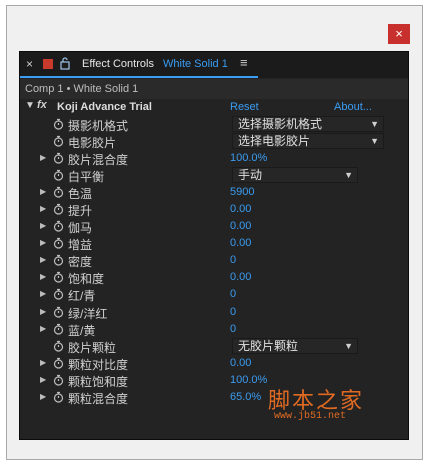 This screenshot has width=430, height=465. I want to click on dropdown-selected-value: 选择摄影机格式, so click(280, 124).